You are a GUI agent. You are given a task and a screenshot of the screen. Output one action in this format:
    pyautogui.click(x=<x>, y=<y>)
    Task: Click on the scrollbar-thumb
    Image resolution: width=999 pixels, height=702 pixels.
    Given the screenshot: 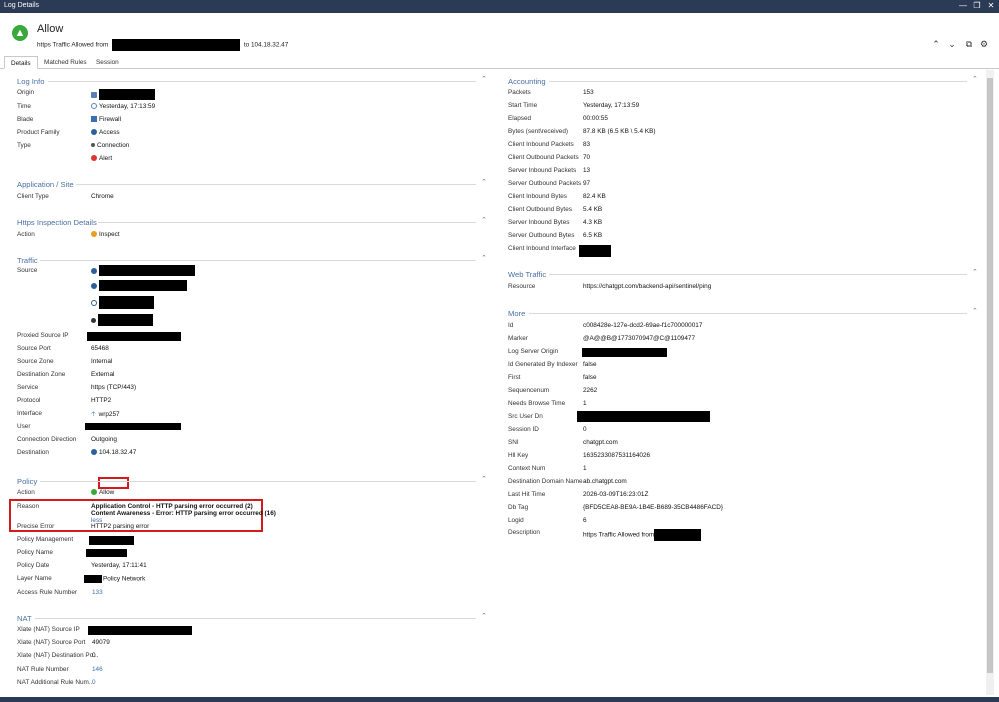 What is the action you would take?
    pyautogui.click(x=990, y=375)
    